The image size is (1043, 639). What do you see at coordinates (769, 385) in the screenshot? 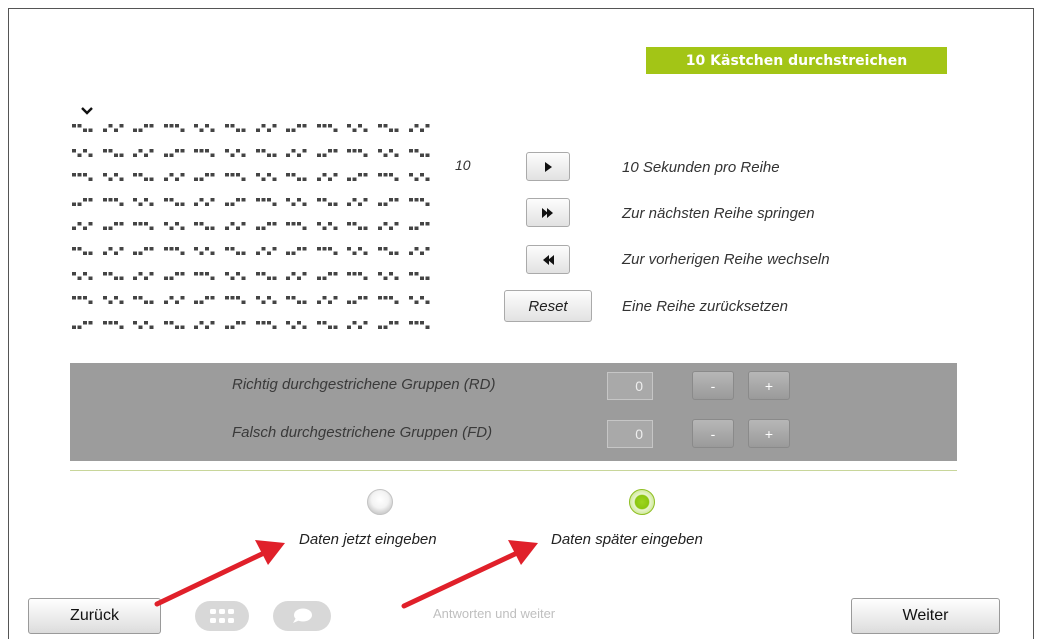
I see `rd-increment-button: +` at bounding box center [769, 385].